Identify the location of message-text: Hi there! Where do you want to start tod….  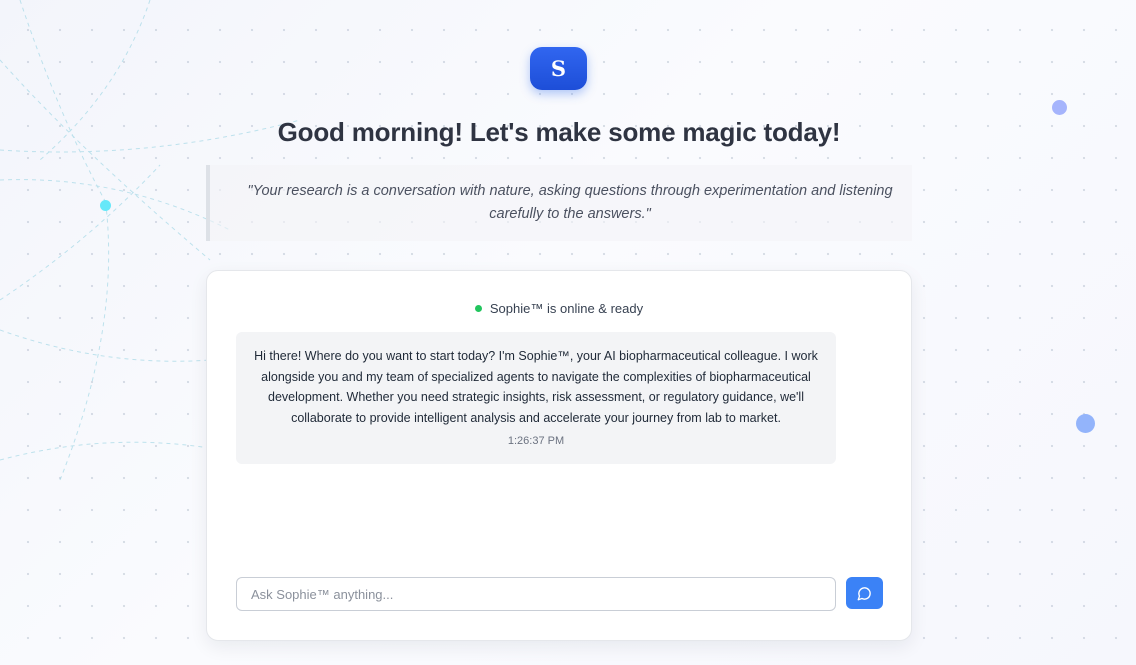
(536, 387).